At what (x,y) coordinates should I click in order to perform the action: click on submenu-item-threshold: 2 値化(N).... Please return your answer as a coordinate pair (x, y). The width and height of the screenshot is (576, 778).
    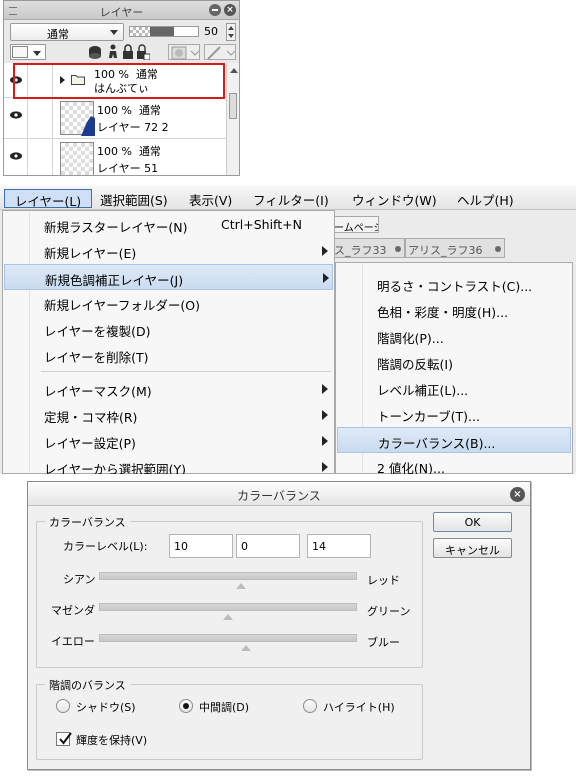
    Looking at the image, I should click on (454, 463).